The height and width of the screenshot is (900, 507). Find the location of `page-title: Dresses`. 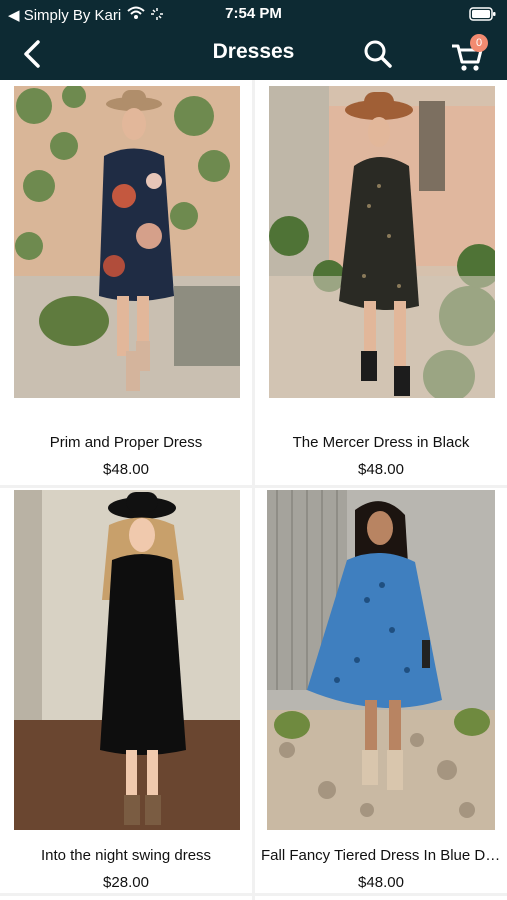

page-title: Dresses is located at coordinates (253, 51).